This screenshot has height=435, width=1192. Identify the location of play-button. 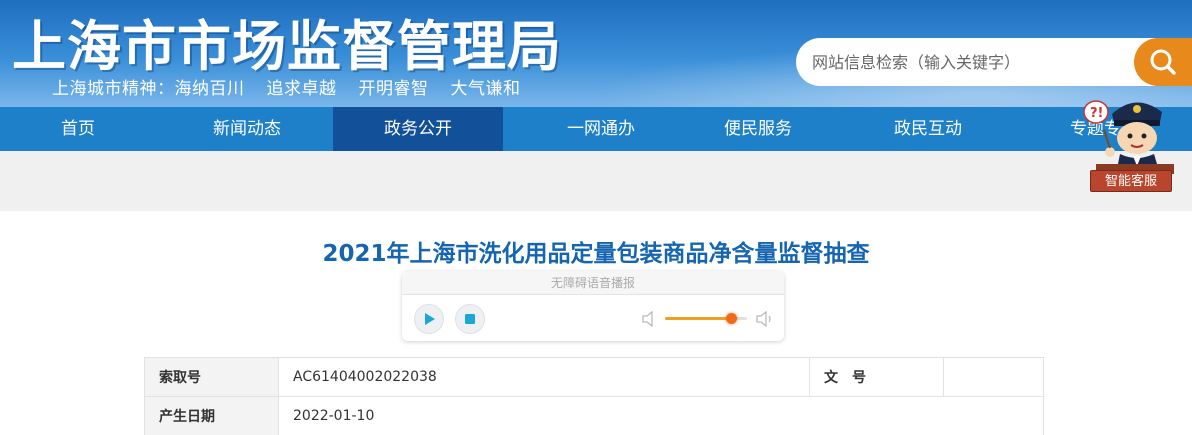
(429, 319).